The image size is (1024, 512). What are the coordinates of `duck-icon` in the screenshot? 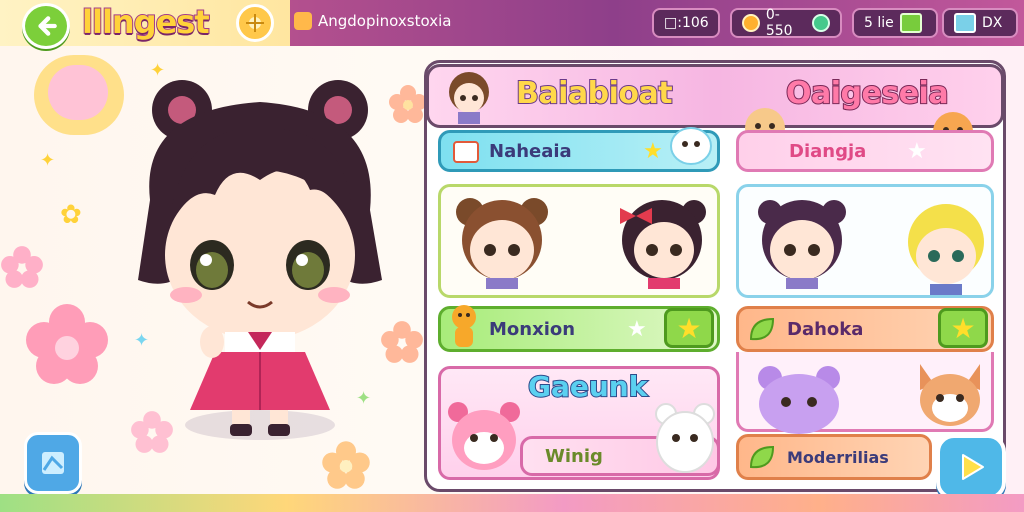 It's located at (464, 324).